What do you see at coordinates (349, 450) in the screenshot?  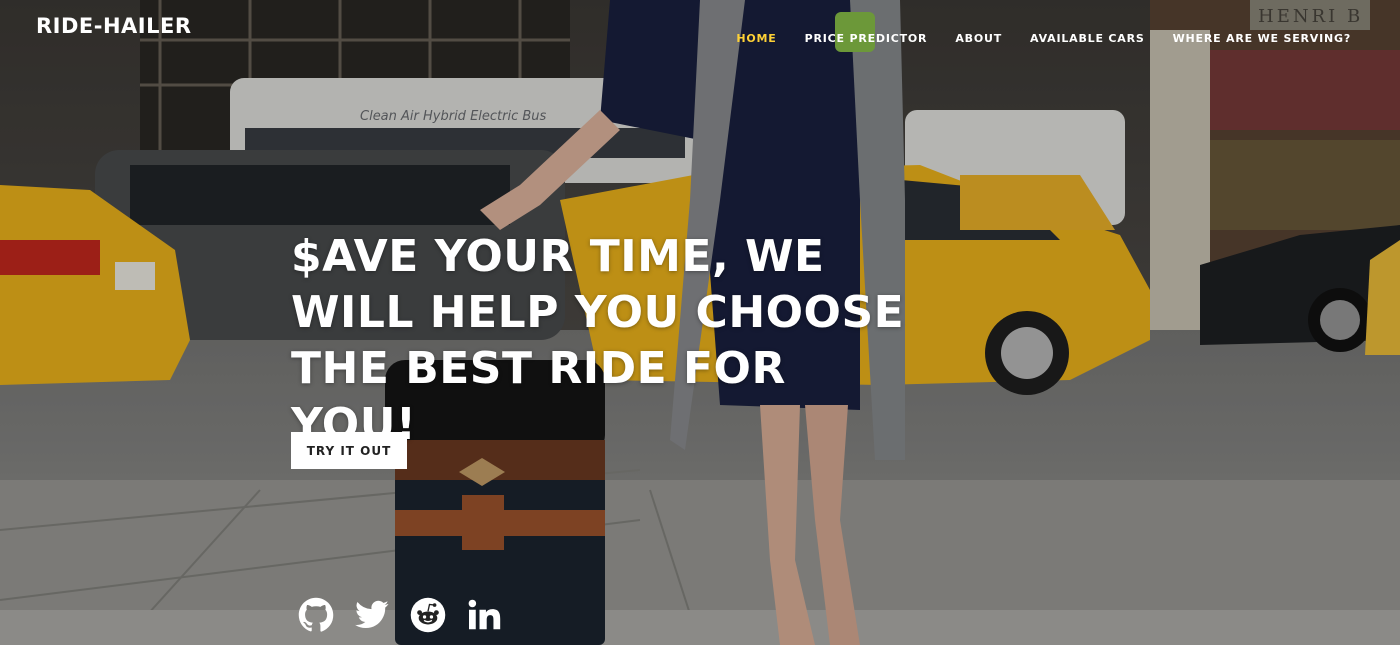 I see `try-it-out-button: TRY IT OUT` at bounding box center [349, 450].